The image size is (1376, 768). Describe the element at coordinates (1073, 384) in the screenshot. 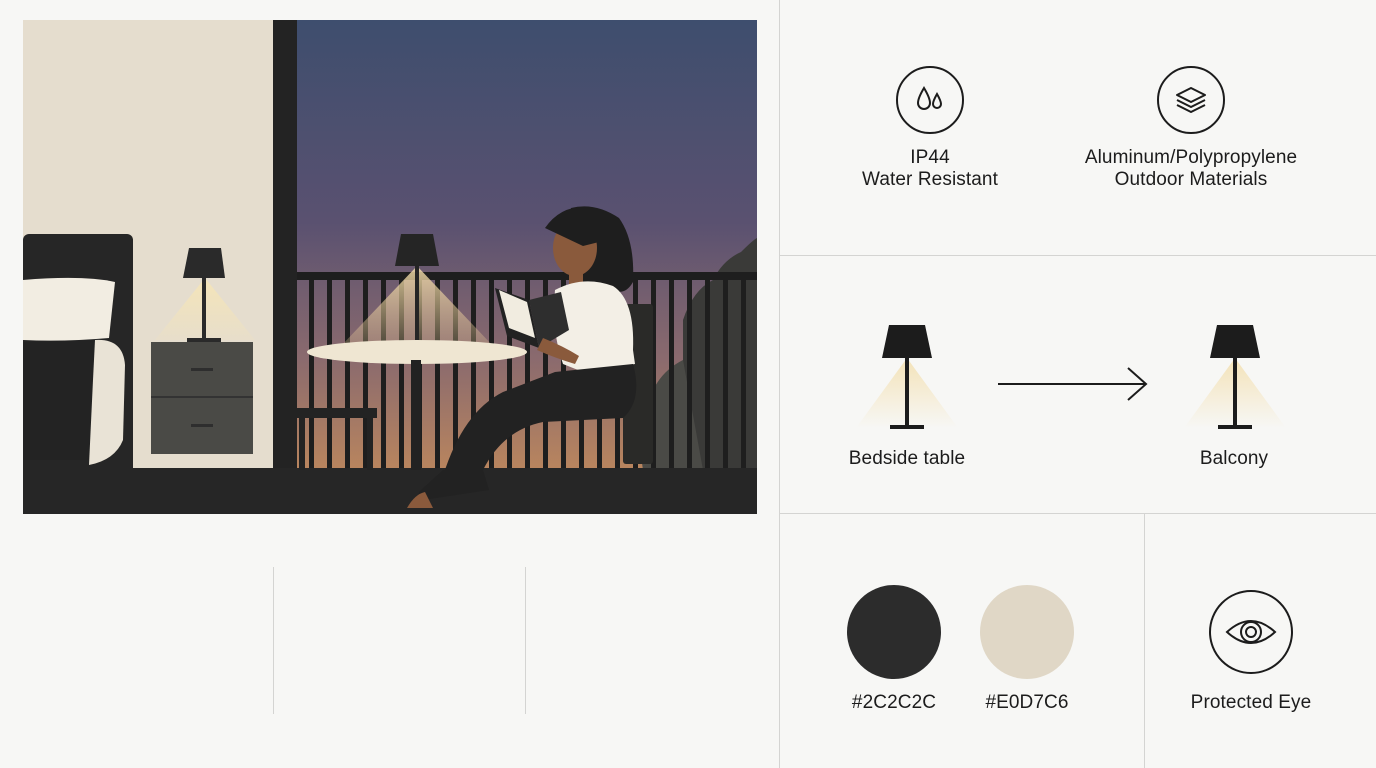

I see `arrow-right-icon` at that location.